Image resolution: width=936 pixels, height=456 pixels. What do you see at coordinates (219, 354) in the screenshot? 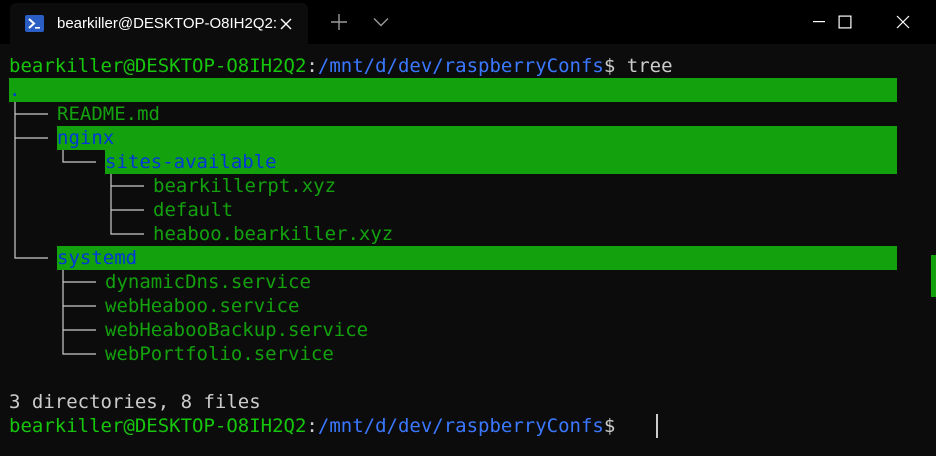
I see `tree-entry-file: webPortfolio.service` at bounding box center [219, 354].